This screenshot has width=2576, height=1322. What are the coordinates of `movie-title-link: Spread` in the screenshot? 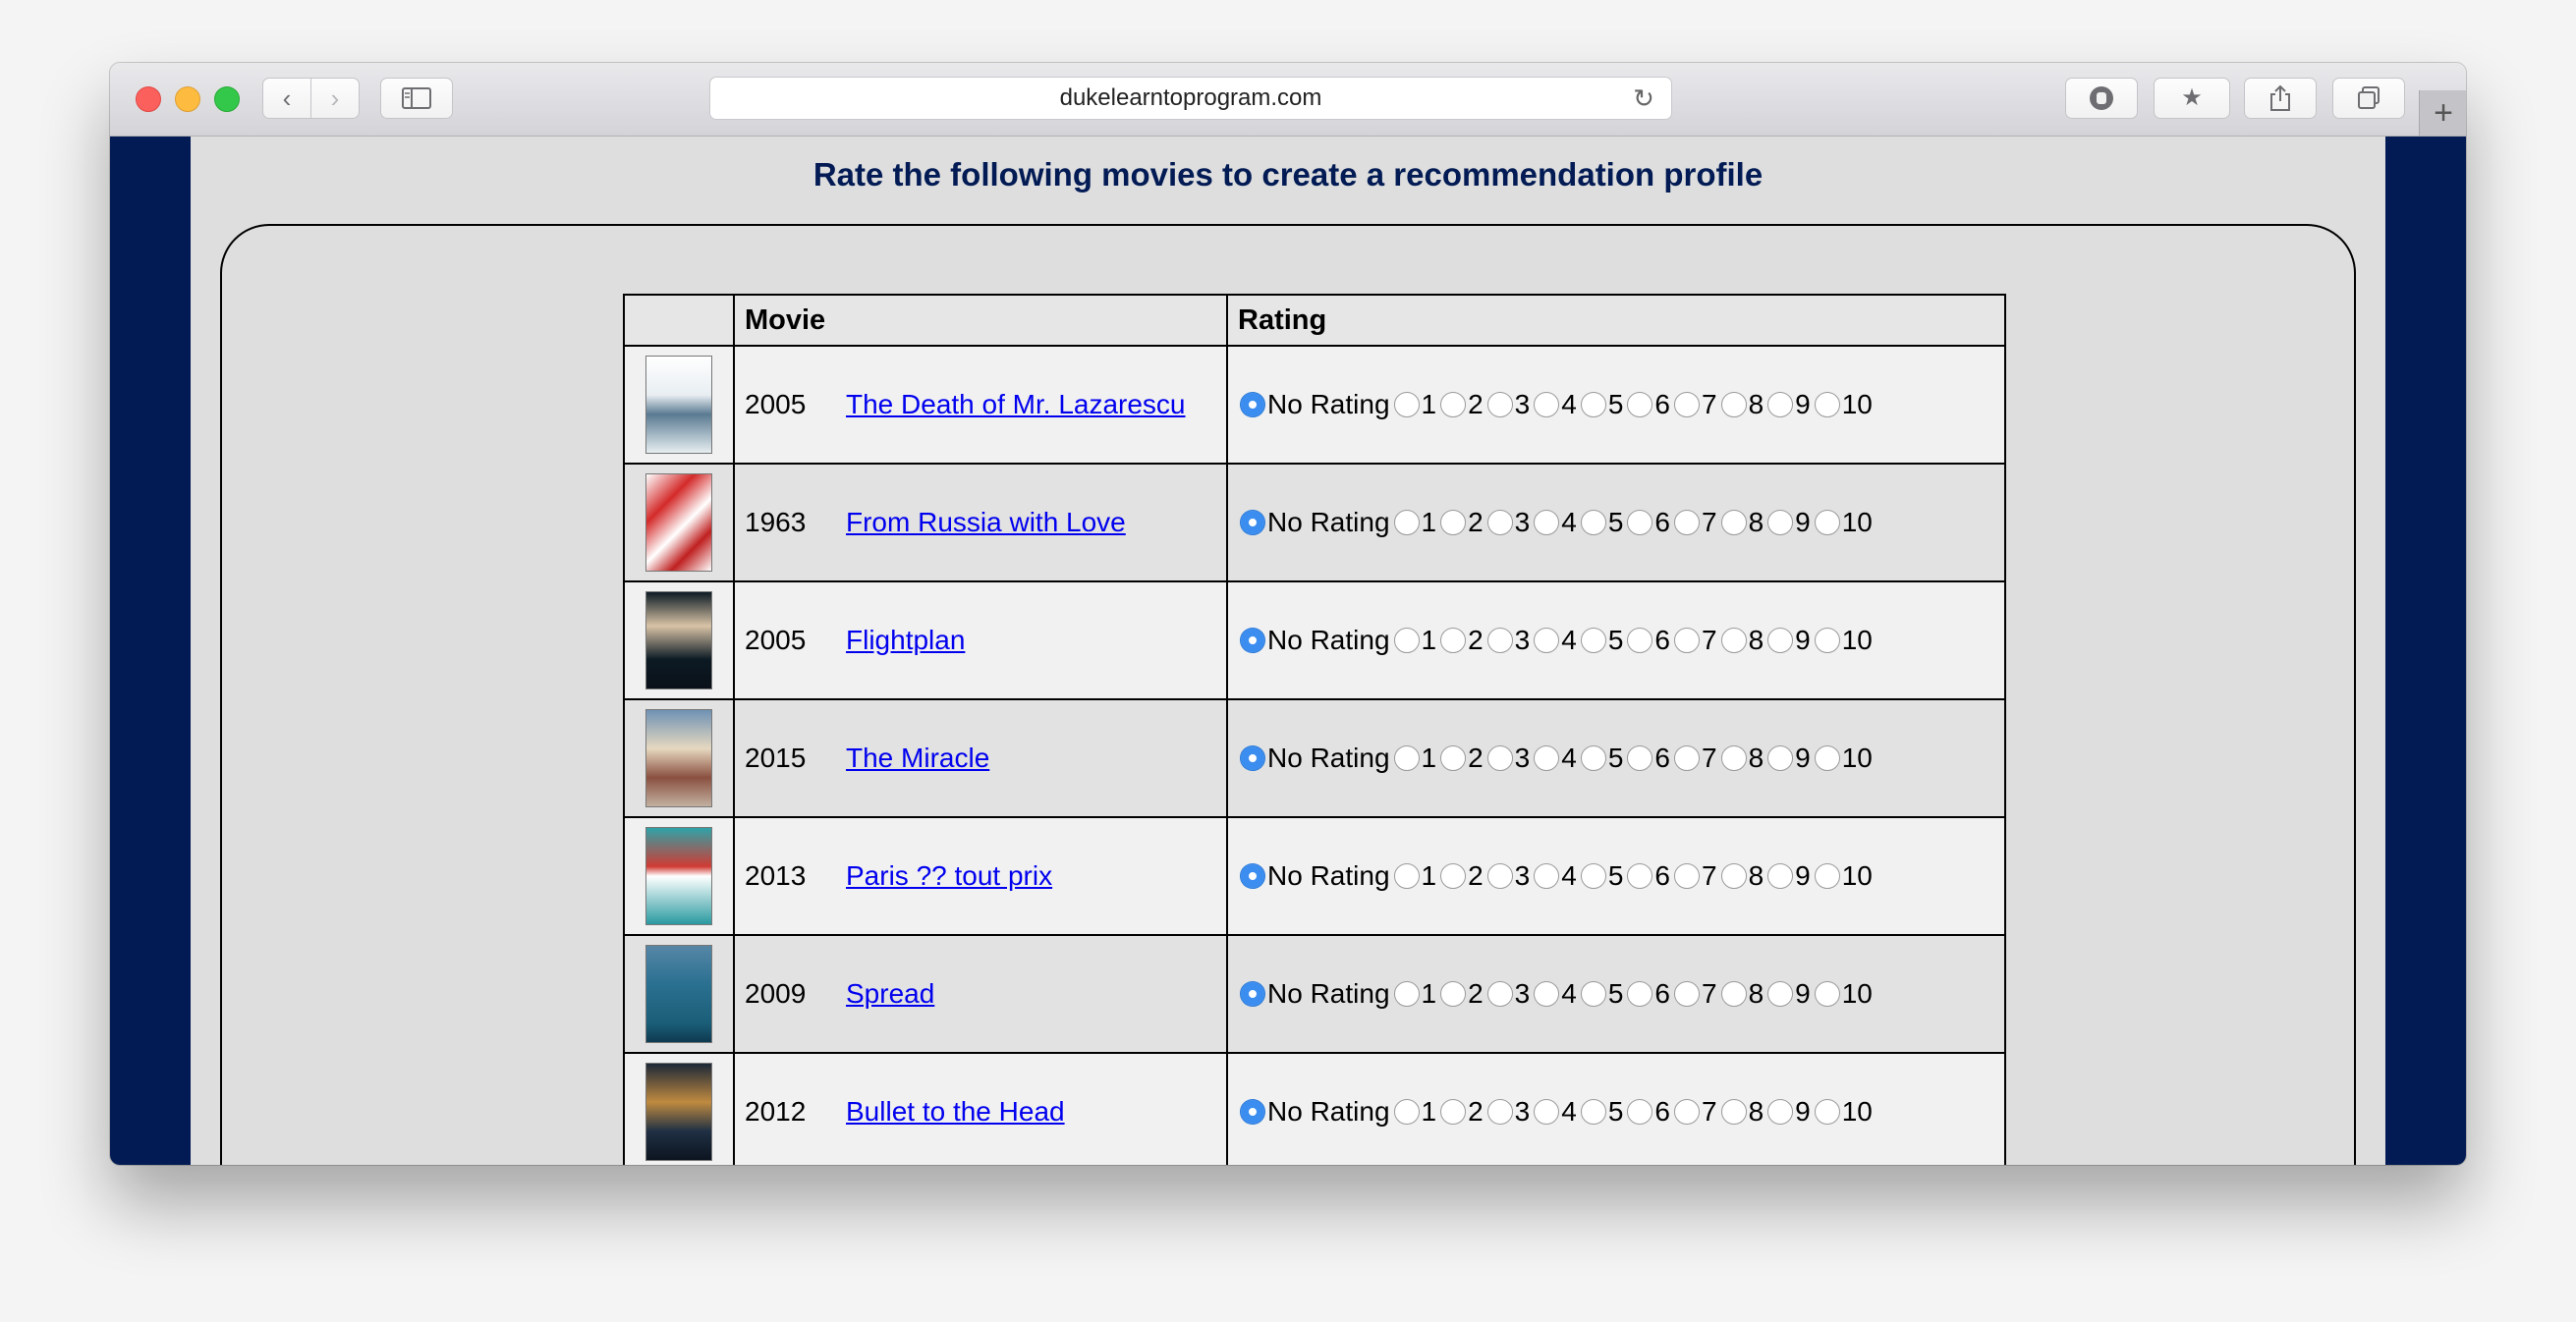 It's located at (890, 994).